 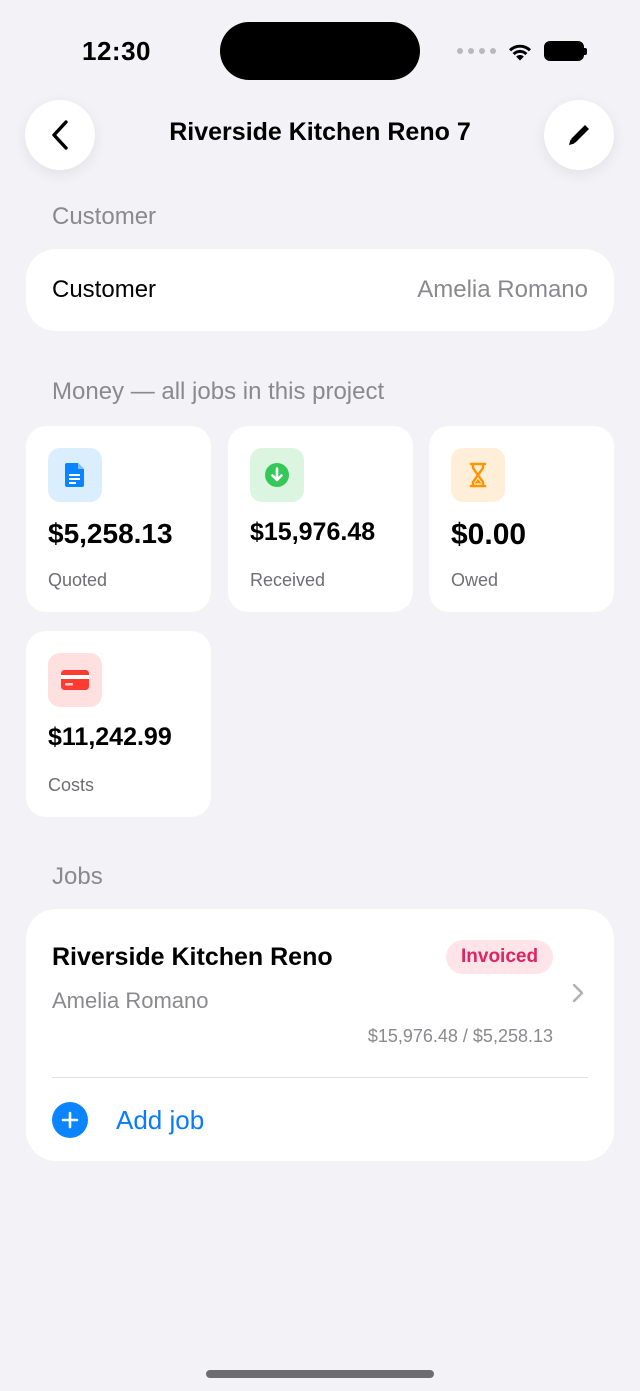 What do you see at coordinates (75, 680) in the screenshot?
I see `credit-card-icon` at bounding box center [75, 680].